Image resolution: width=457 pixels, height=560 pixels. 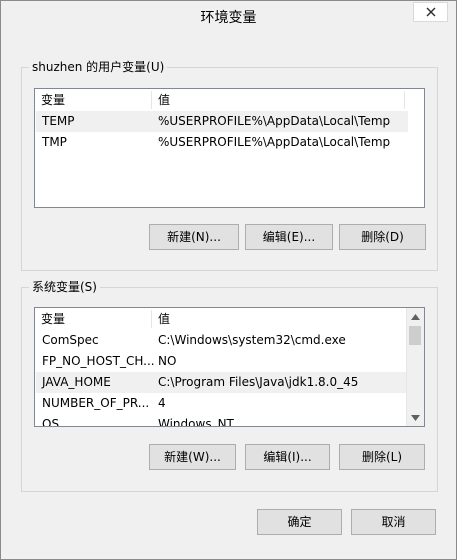 I want to click on triangle-down-icon, so click(x=415, y=417).